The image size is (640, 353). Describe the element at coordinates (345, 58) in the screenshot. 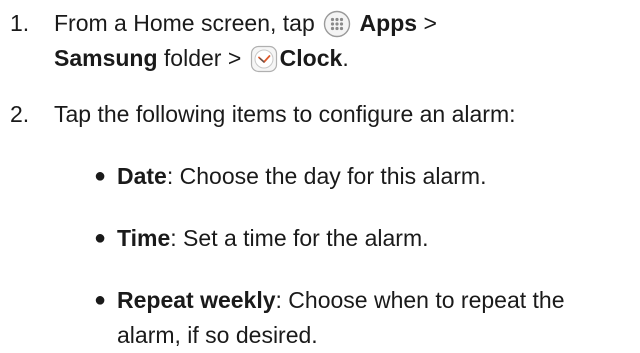

I see `step-1-period: .` at that location.